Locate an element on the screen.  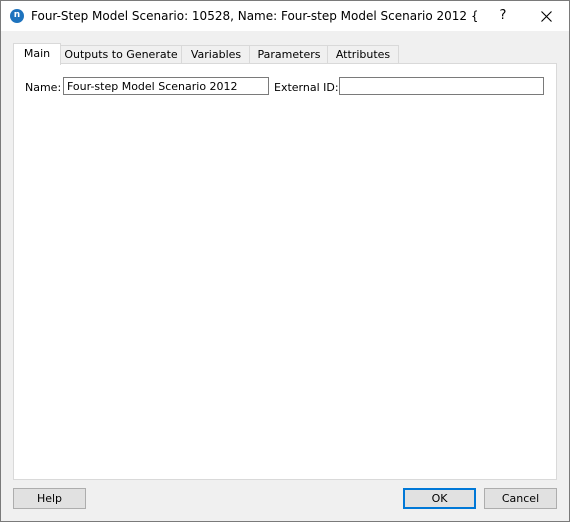
window-title: Four-Step Model Scenario: 10528, Name is located at coordinates (255, 16).